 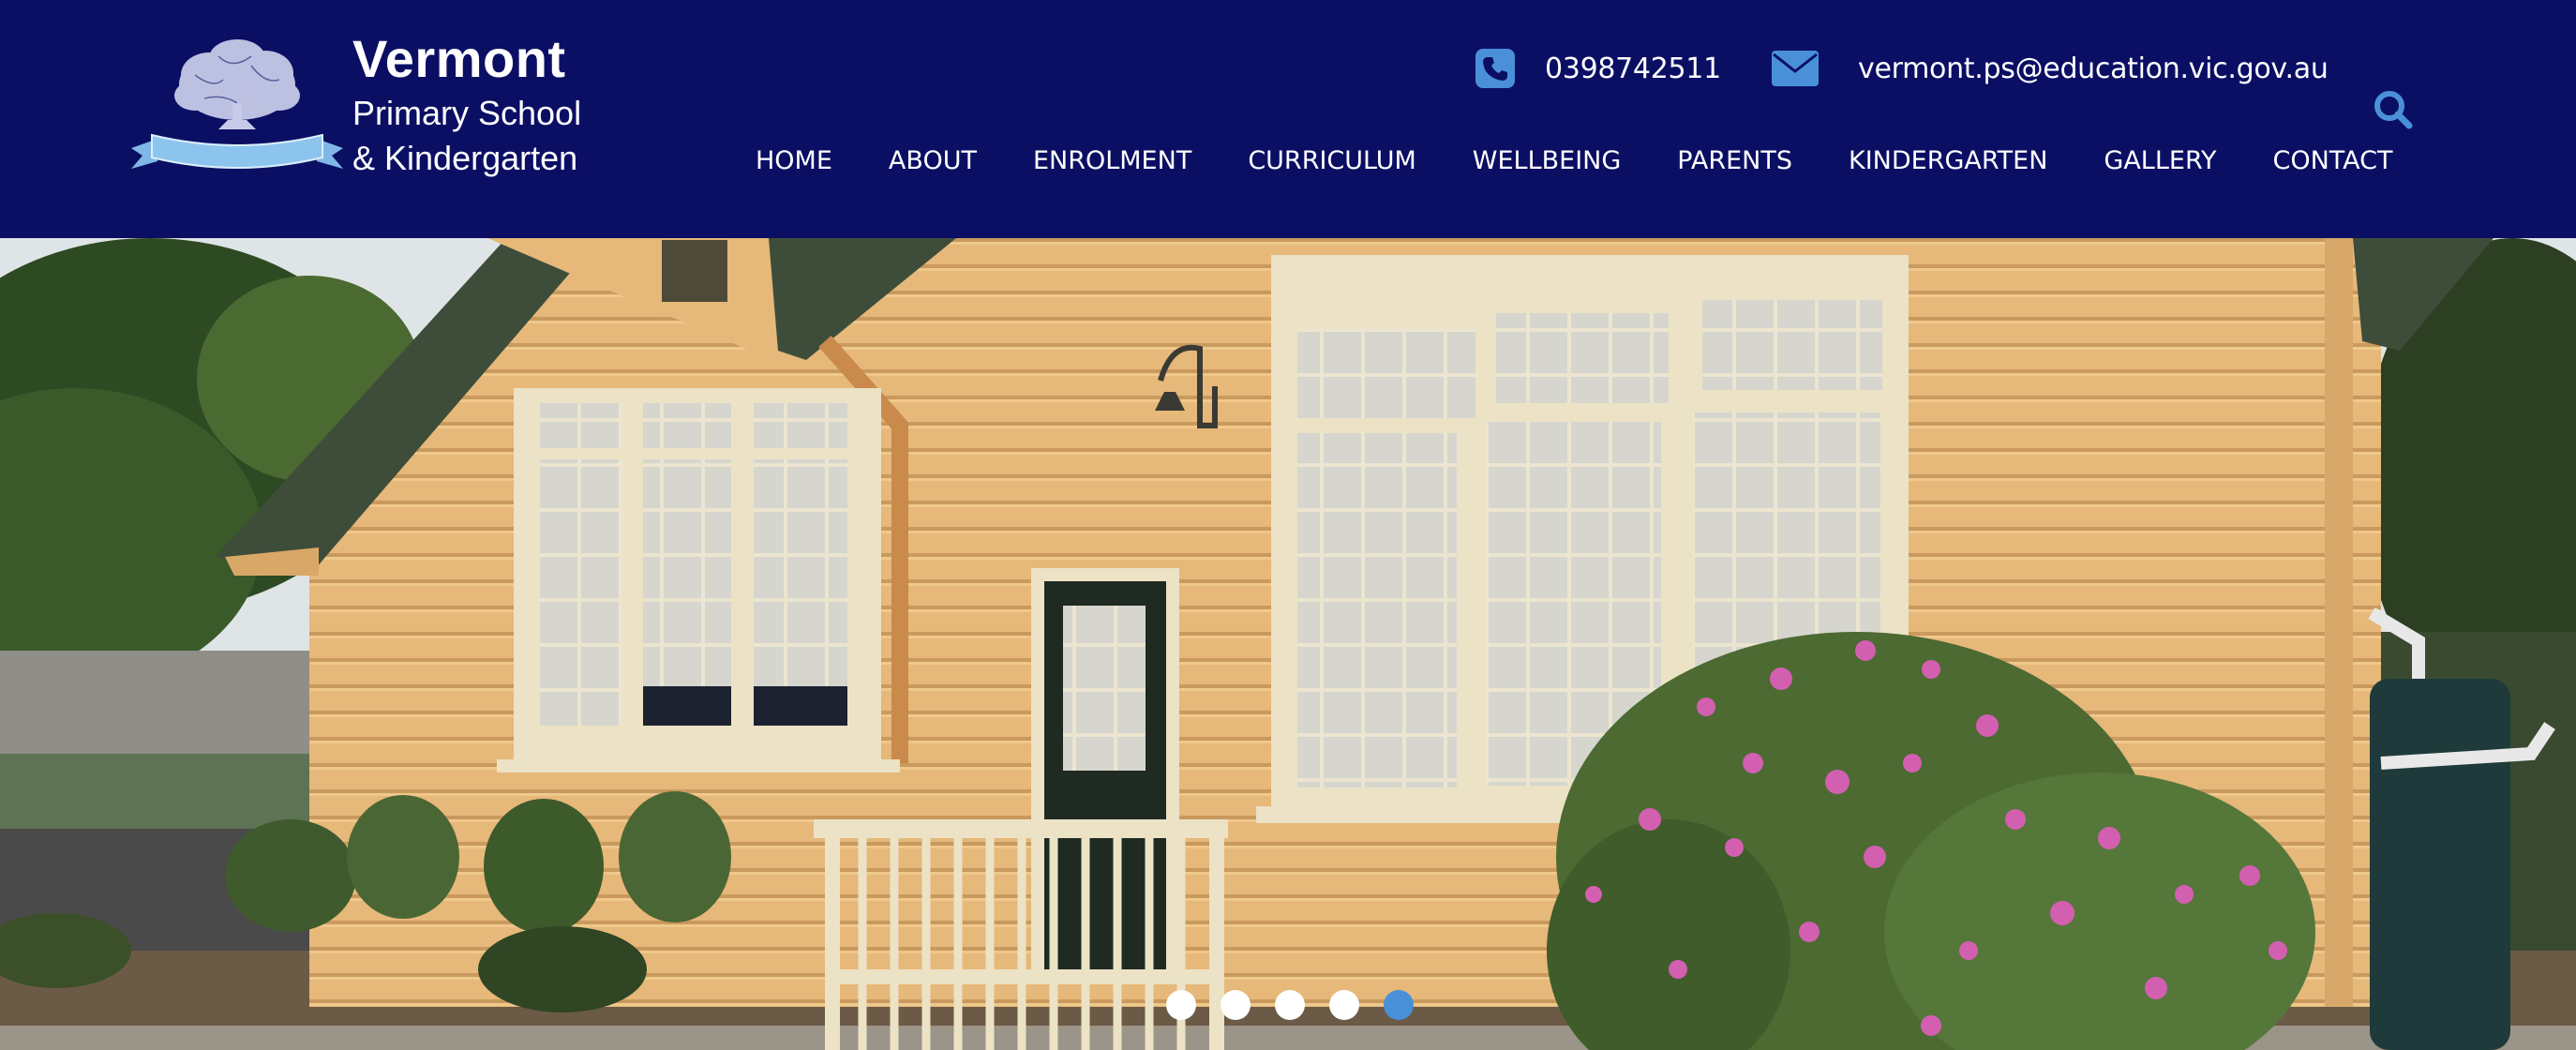 What do you see at coordinates (1796, 68) in the screenshot?
I see `envelope-icon` at bounding box center [1796, 68].